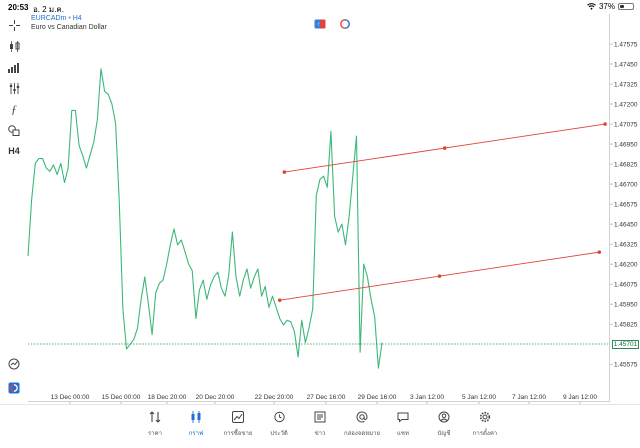  What do you see at coordinates (362, 425) in the screenshot?
I see `nav-mailbox: กล่องจดหมาย` at bounding box center [362, 425].